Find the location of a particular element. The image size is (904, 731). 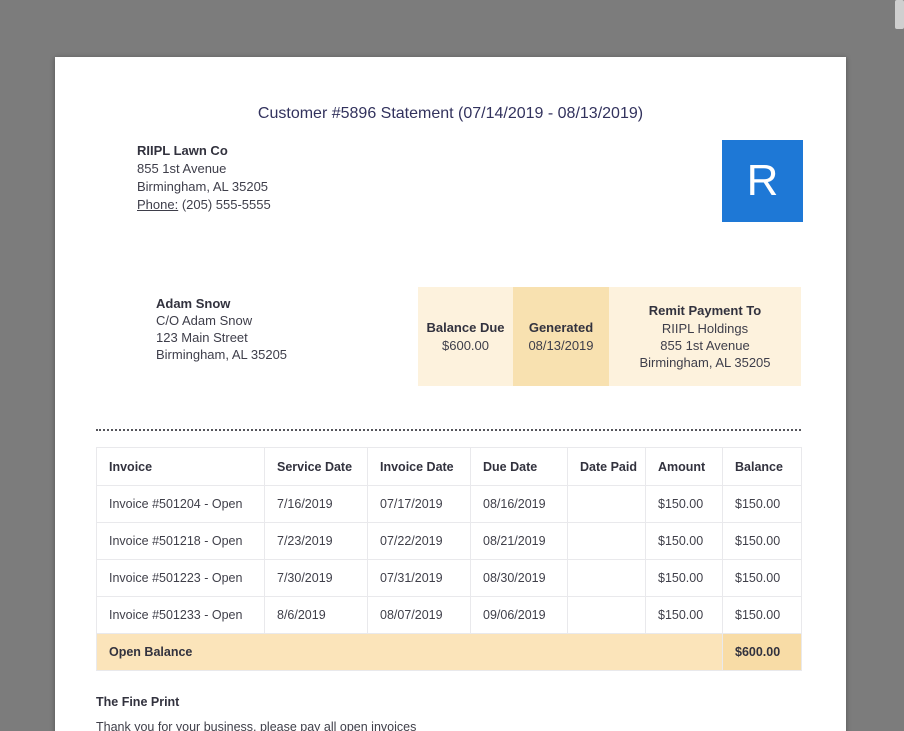

header-due-date: Due Date is located at coordinates (519, 466).